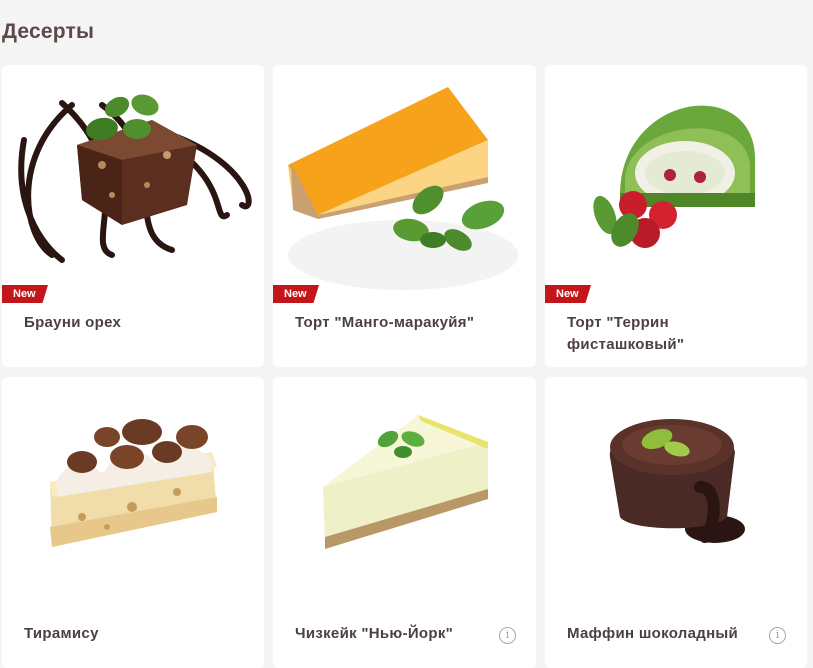 This screenshot has height=668, width=813. What do you see at coordinates (385, 322) in the screenshot?
I see `product-name: Торт "Манго-маракуйя"` at bounding box center [385, 322].